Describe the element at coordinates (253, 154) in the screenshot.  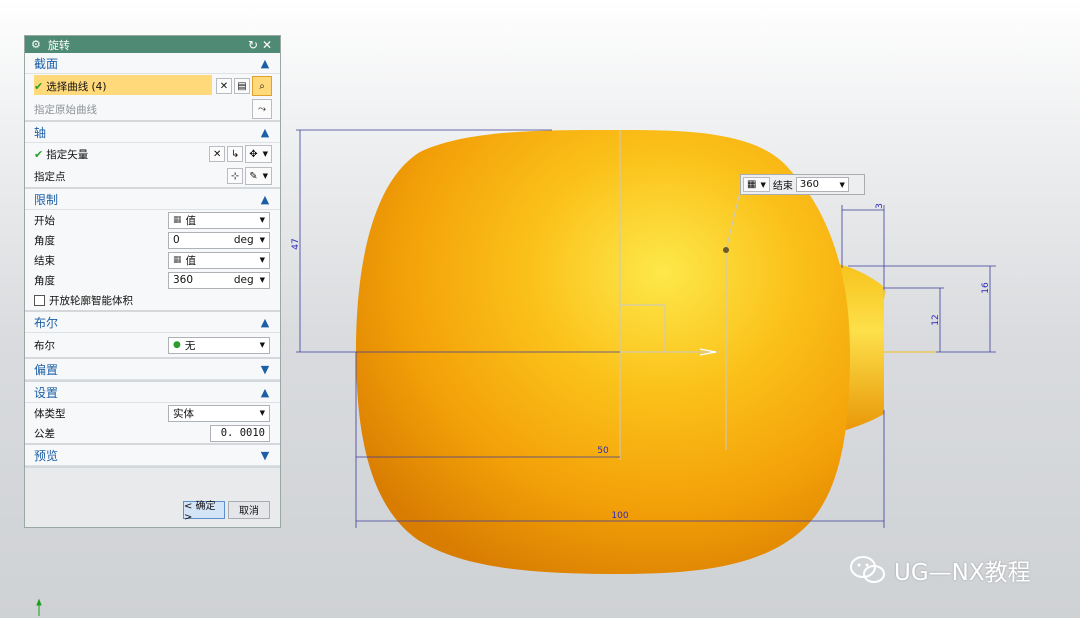
I see `vector-icon: ✥` at that location.